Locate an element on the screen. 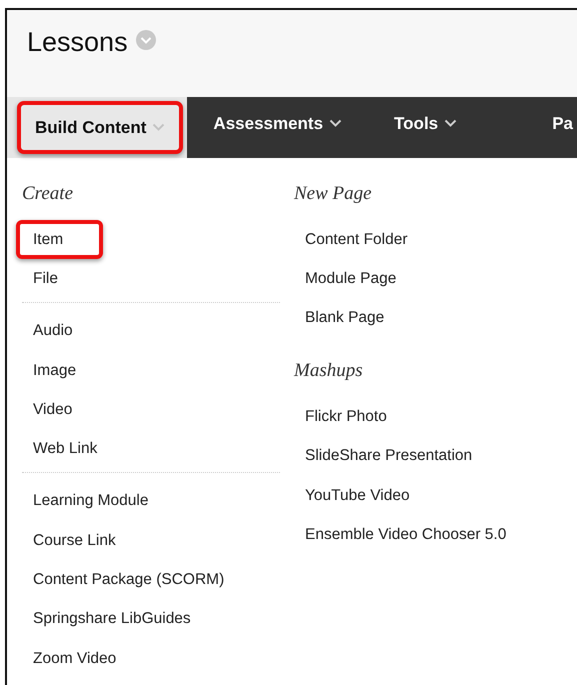 The height and width of the screenshot is (685, 577). menu-item: Item is located at coordinates (59, 239).